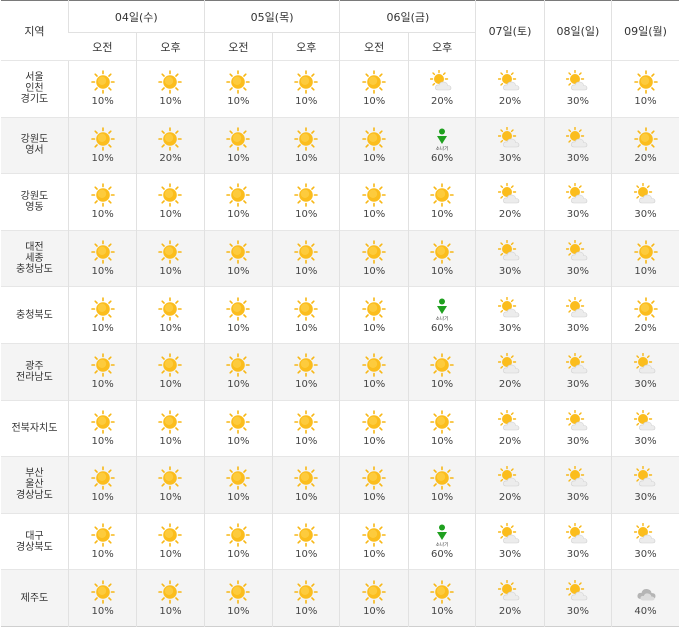  What do you see at coordinates (34, 485) in the screenshot?
I see `region-name-line: 울산` at bounding box center [34, 485].